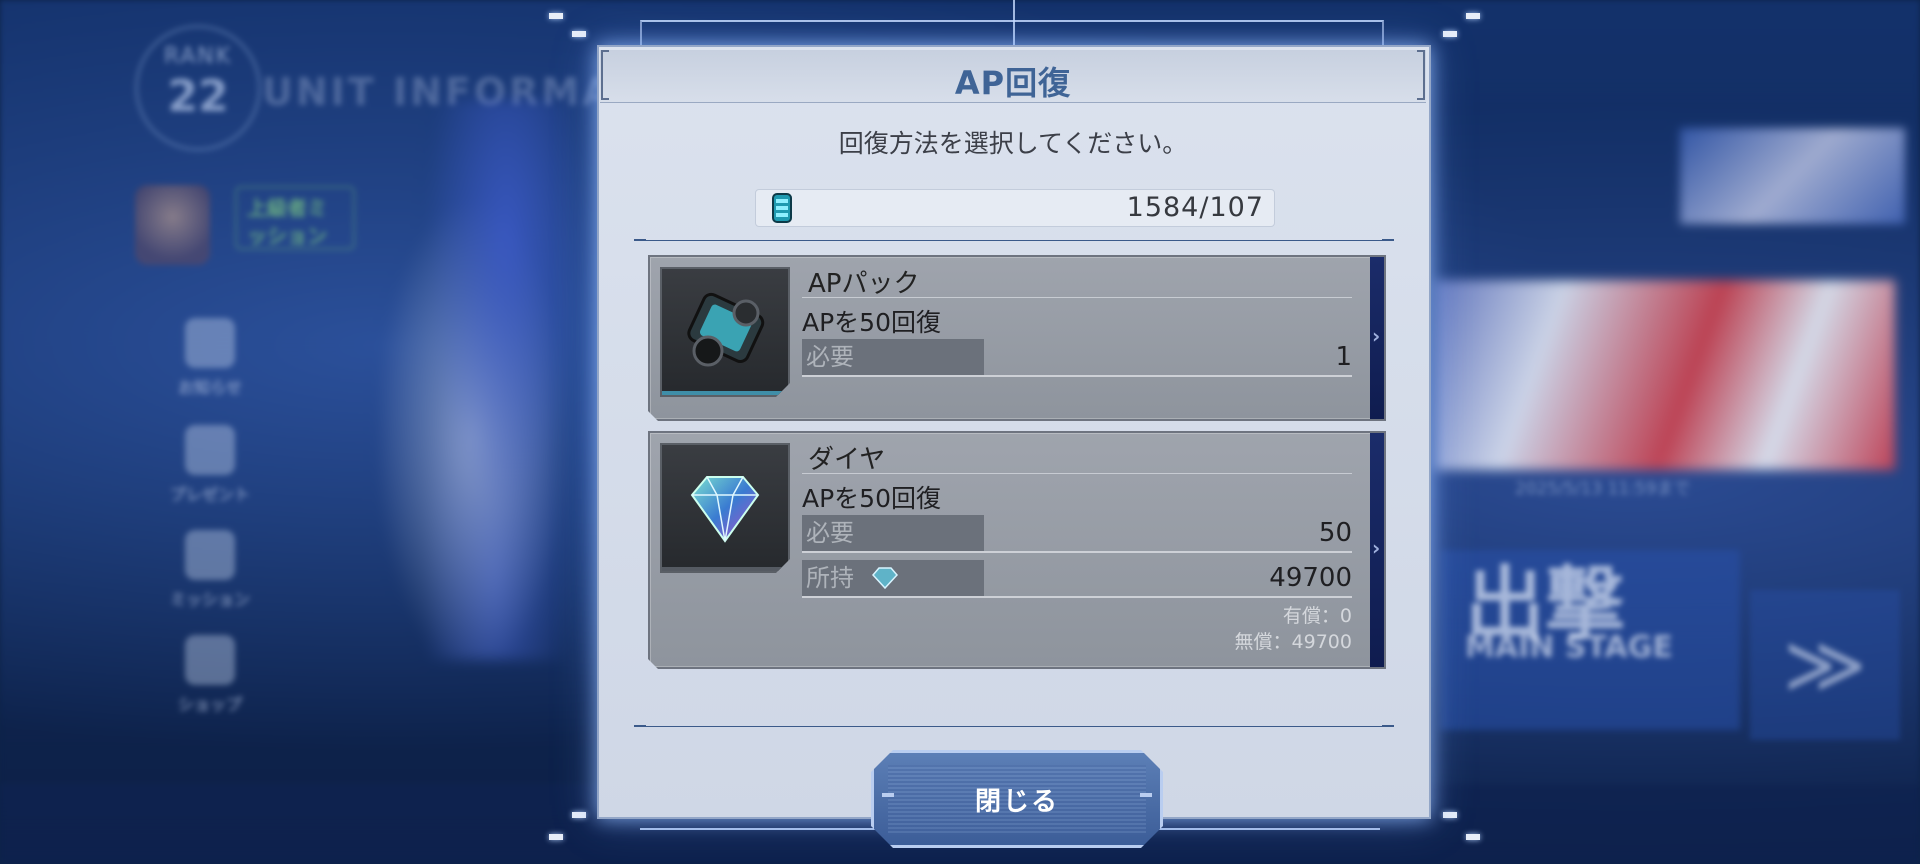  Describe the element at coordinates (1335, 533) in the screenshot. I see `required-value: 50` at that location.